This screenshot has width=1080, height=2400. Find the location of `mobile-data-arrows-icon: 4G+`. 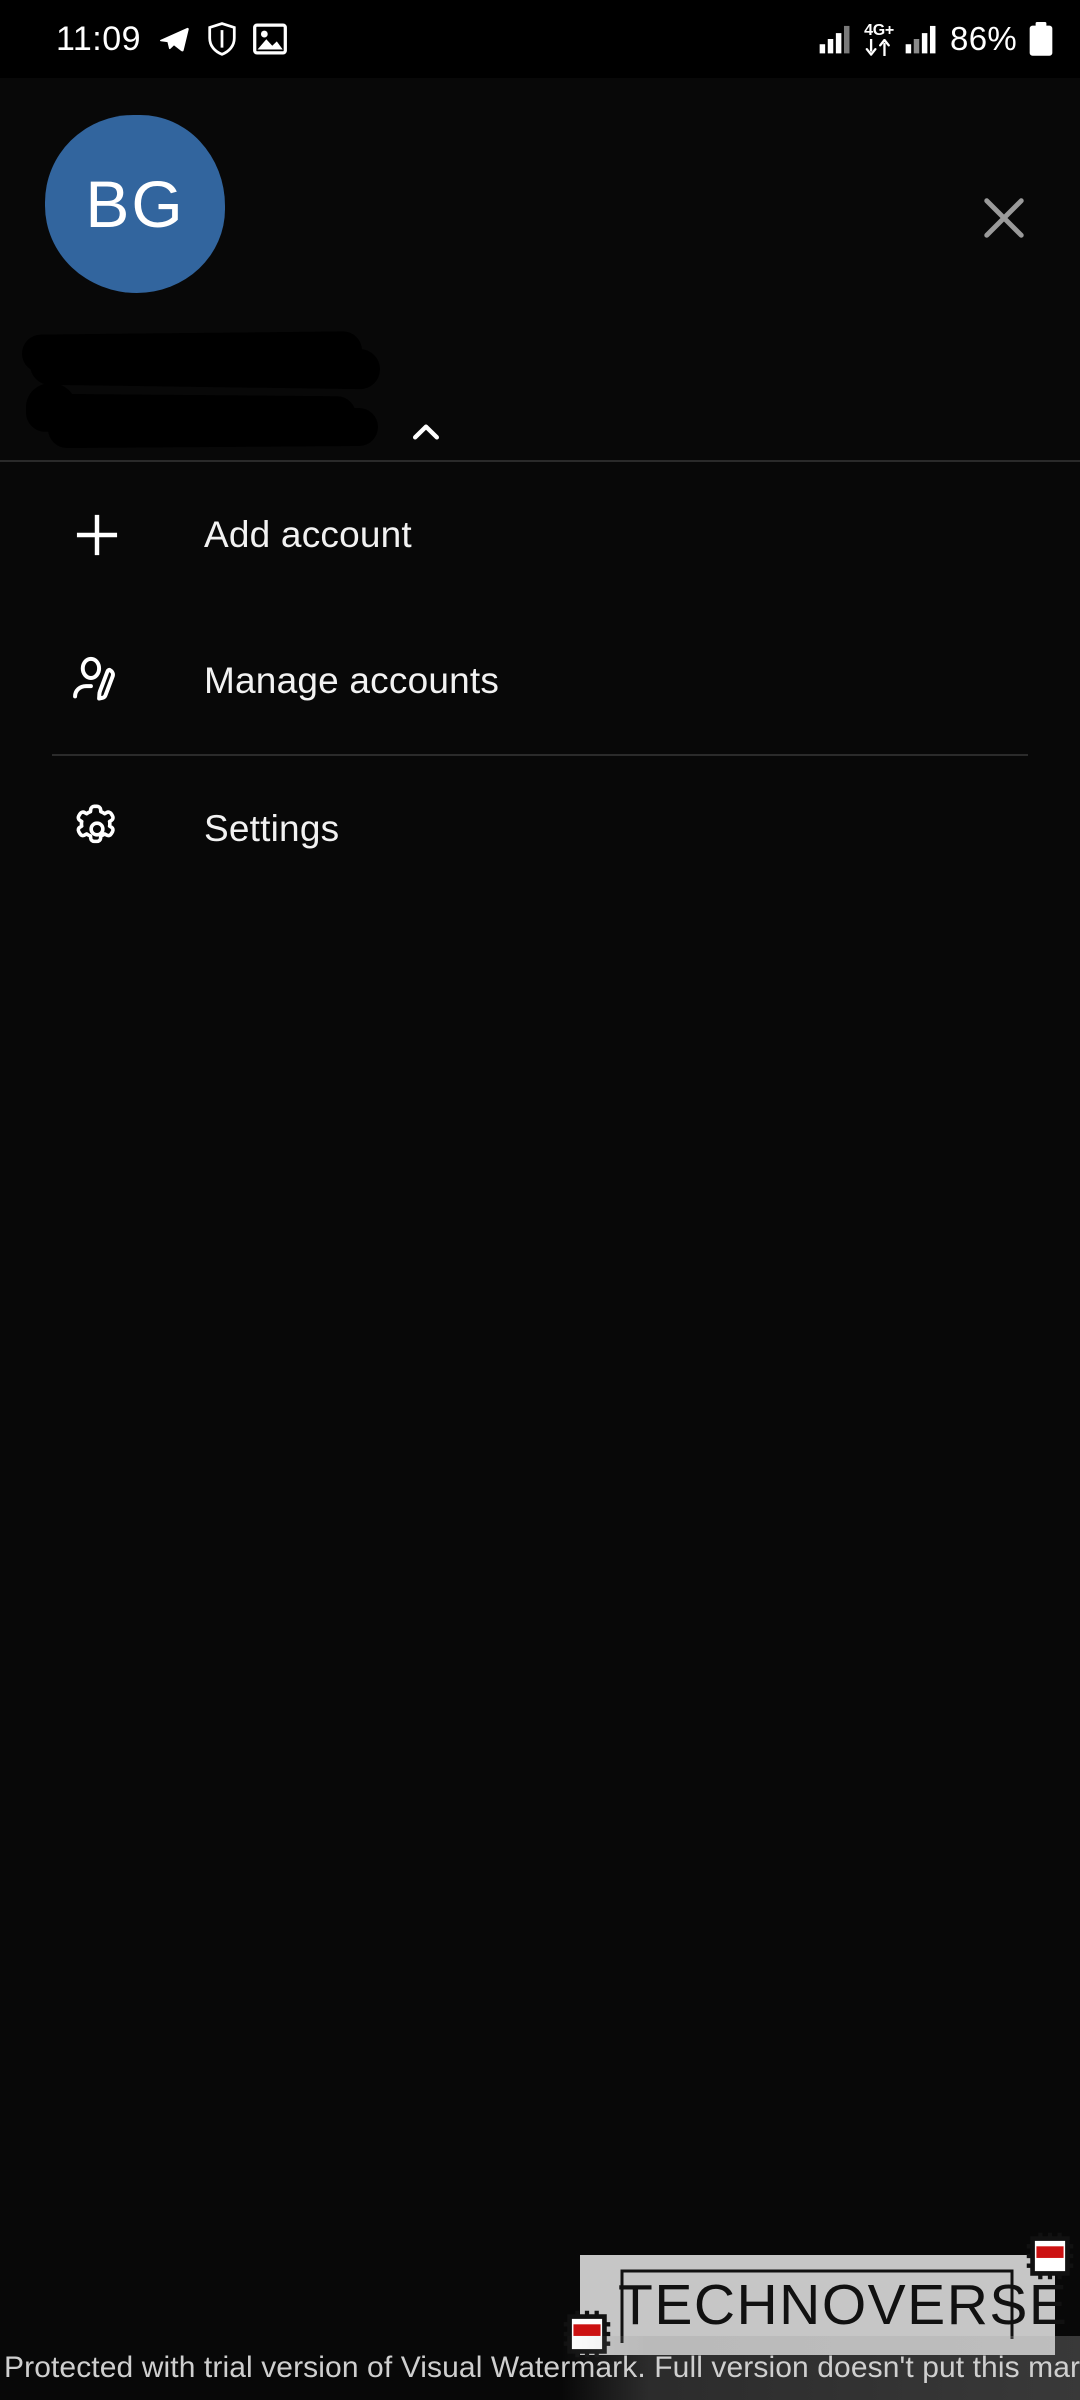

mobile-data-arrows-icon: 4G+ is located at coordinates (879, 38).